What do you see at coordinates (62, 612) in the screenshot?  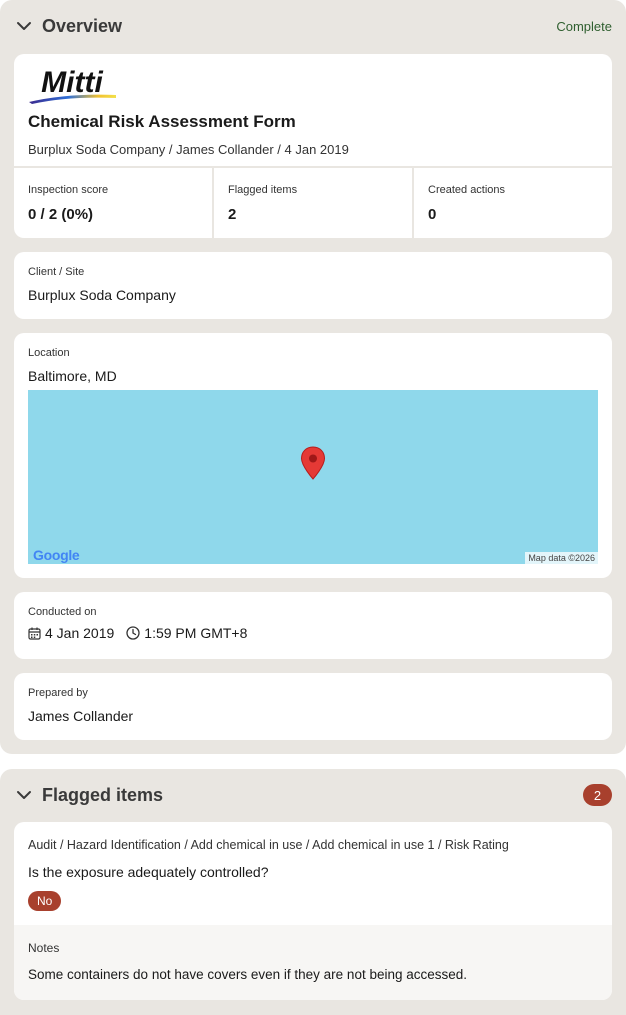 I see `conducted-on-label: Conducted on` at bounding box center [62, 612].